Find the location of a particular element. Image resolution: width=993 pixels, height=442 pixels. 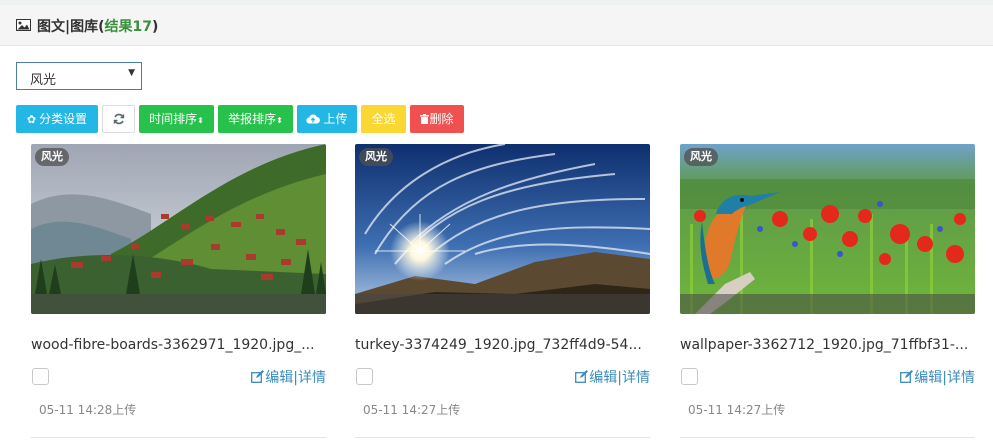

sort-report-label: 举报排序 is located at coordinates (252, 119).